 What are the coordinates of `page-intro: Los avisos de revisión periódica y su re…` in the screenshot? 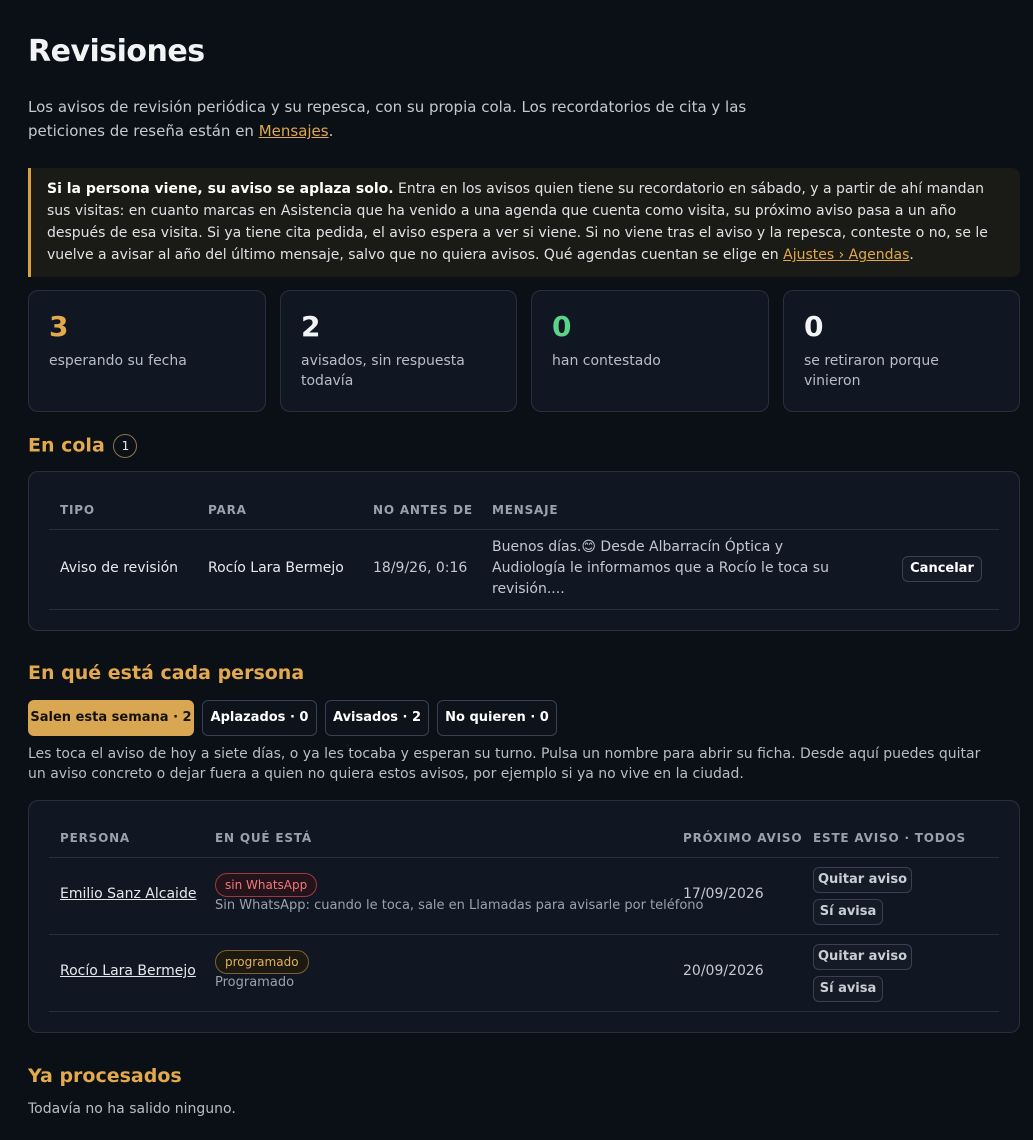 It's located at (418, 119).